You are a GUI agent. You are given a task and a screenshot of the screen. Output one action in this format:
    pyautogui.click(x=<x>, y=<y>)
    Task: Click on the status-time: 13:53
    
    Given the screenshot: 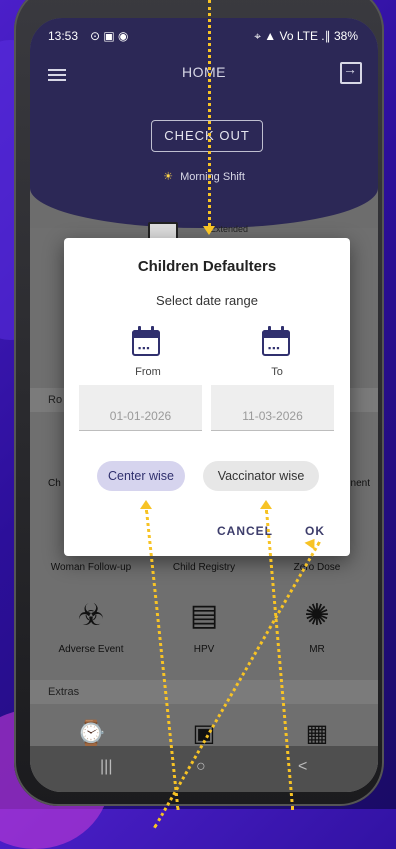 What is the action you would take?
    pyautogui.click(x=63, y=36)
    